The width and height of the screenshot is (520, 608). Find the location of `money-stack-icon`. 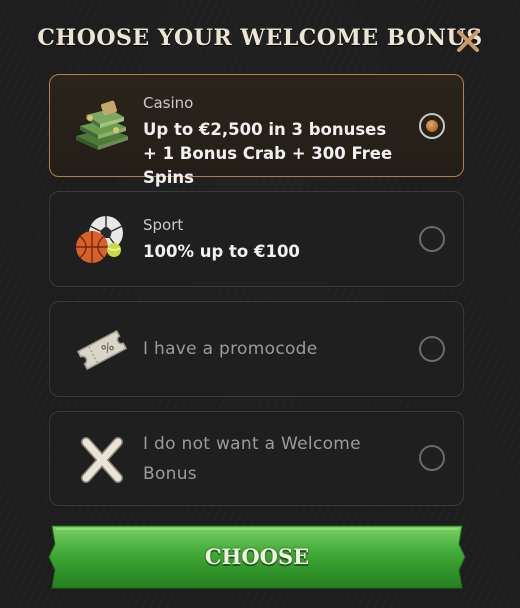

money-stack-icon is located at coordinates (102, 126).